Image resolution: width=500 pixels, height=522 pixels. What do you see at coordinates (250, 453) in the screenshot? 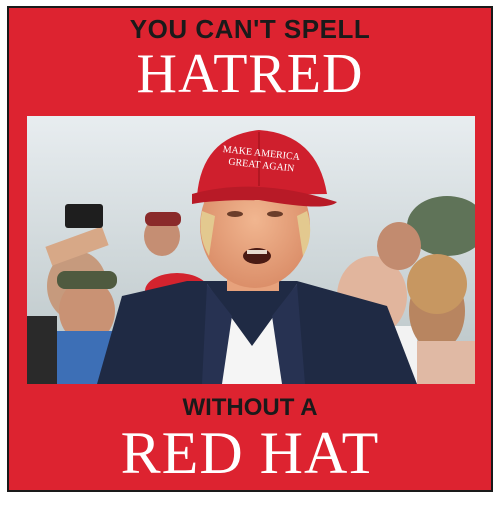
I see `bottom-headline: RED HAT` at bounding box center [250, 453].